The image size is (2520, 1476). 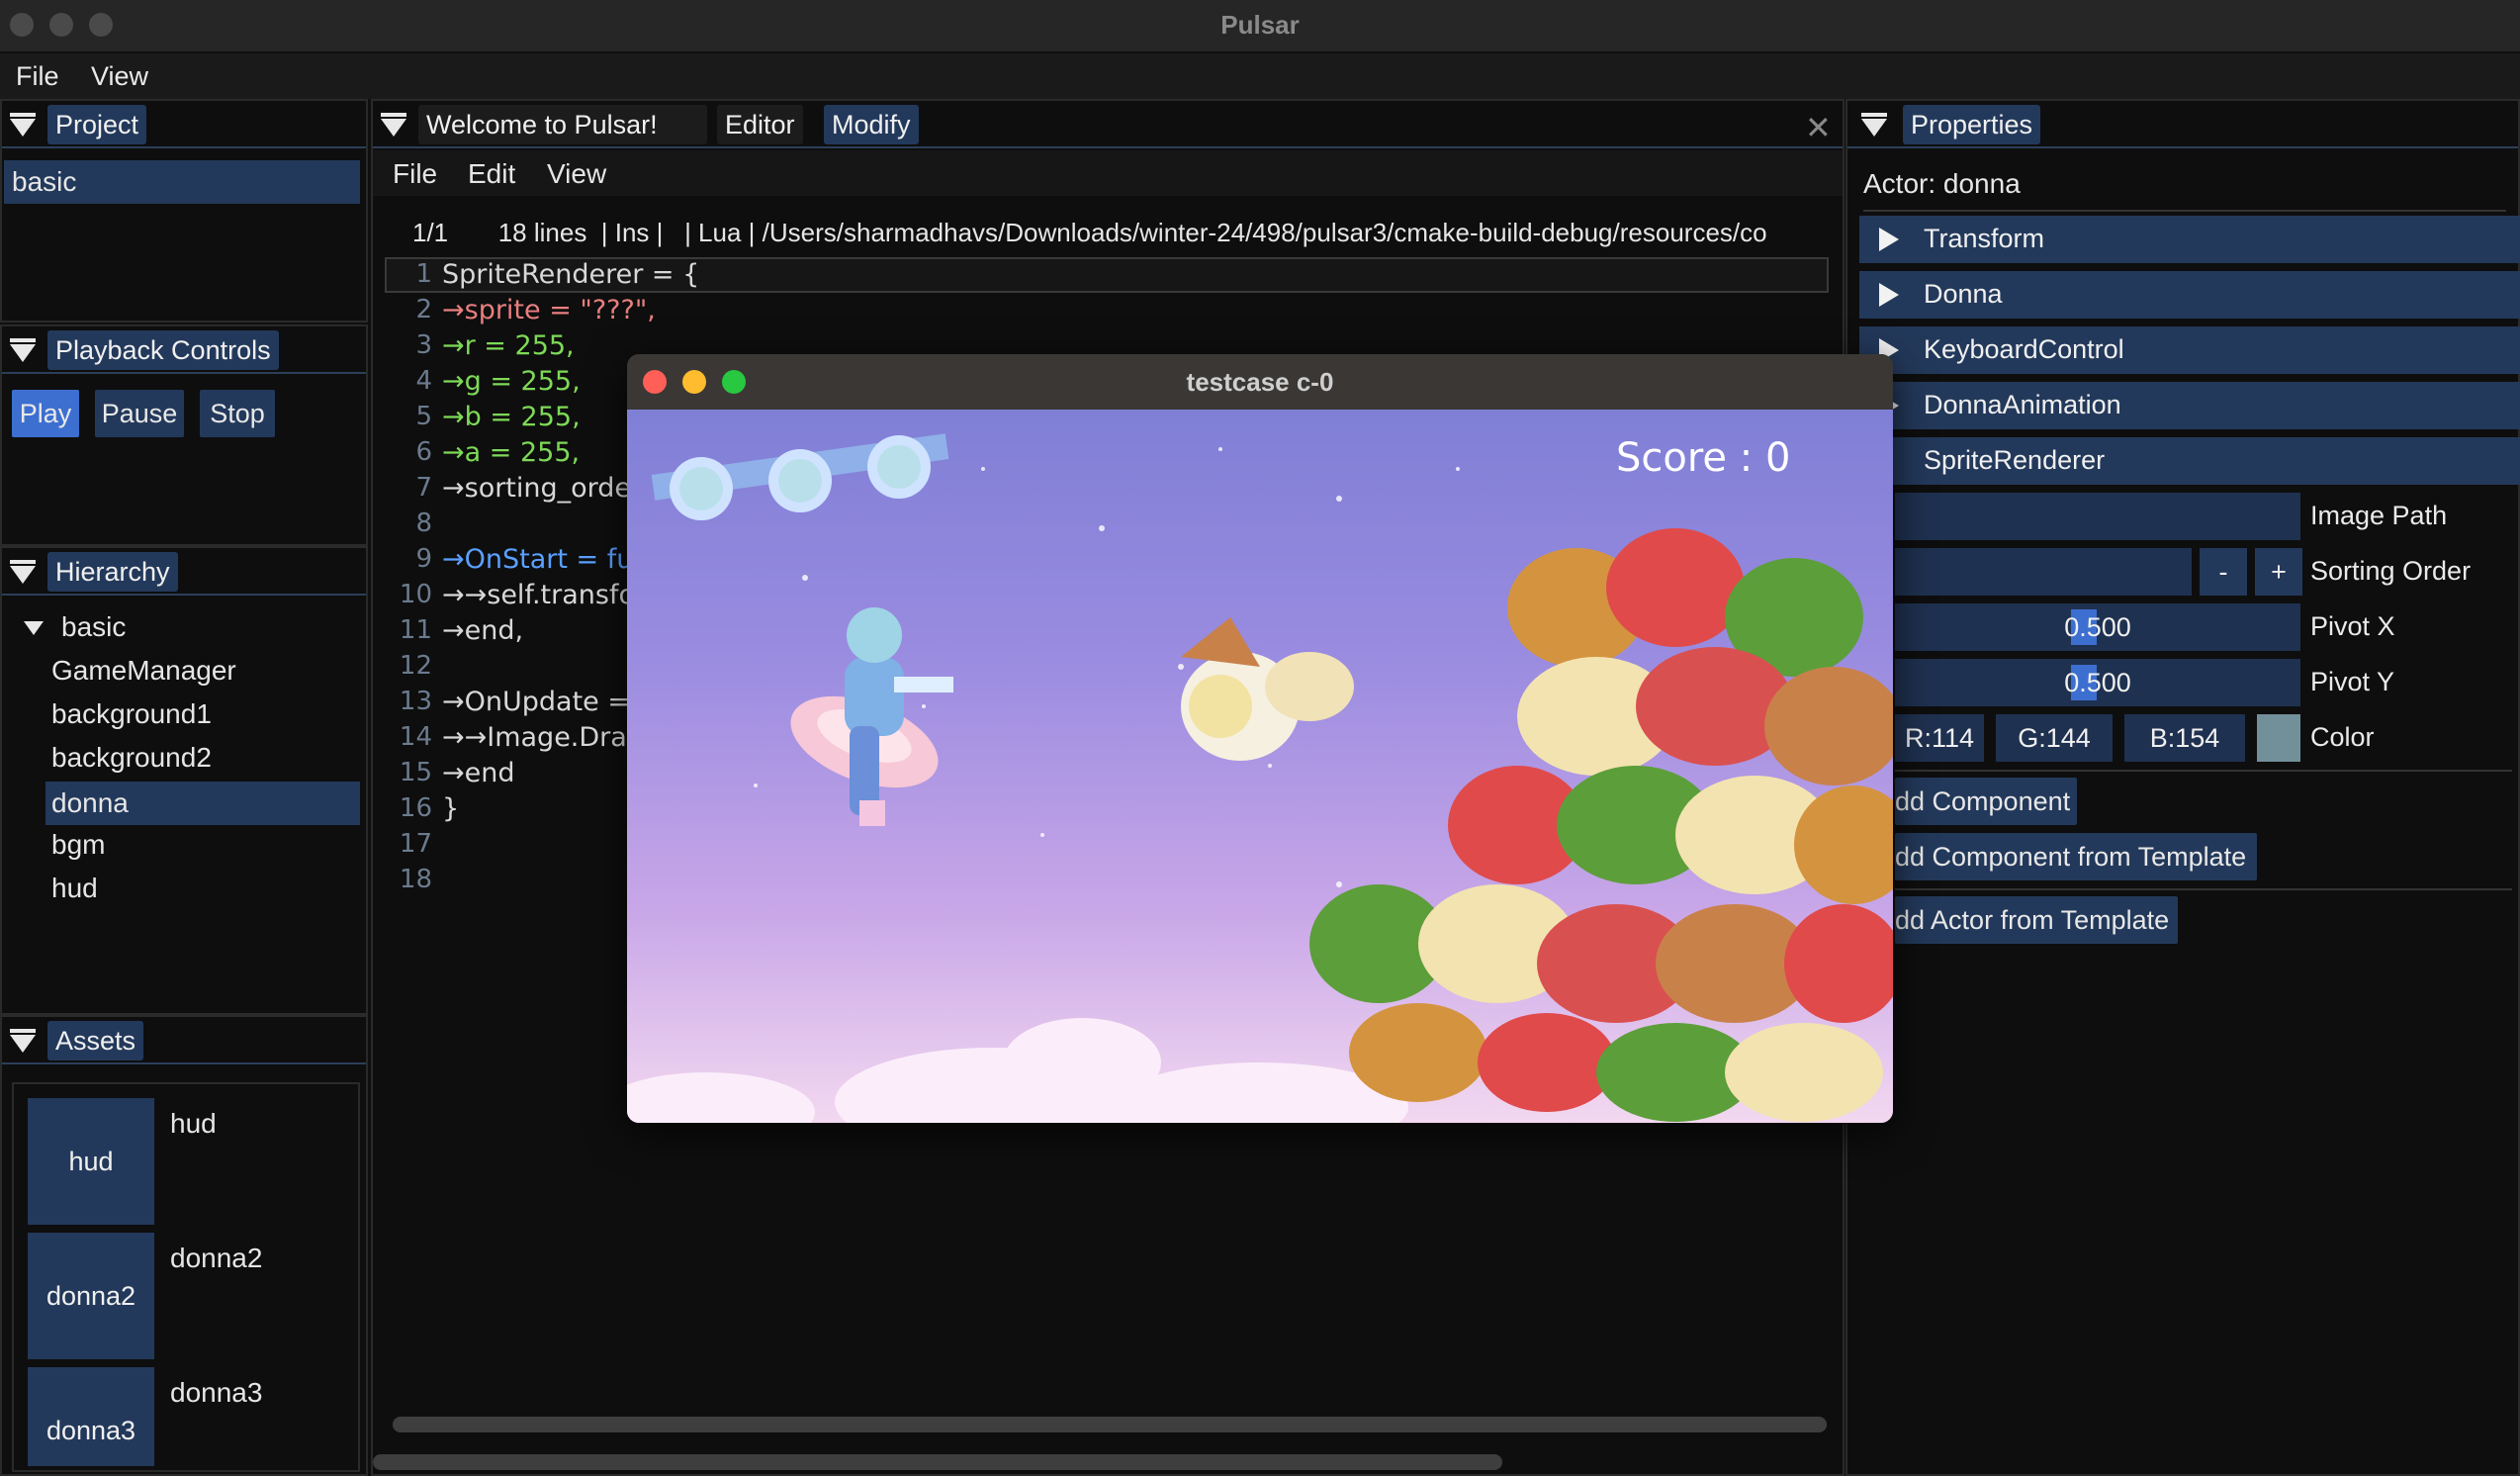 What do you see at coordinates (415, 174) in the screenshot?
I see `editor-menu-file: File` at bounding box center [415, 174].